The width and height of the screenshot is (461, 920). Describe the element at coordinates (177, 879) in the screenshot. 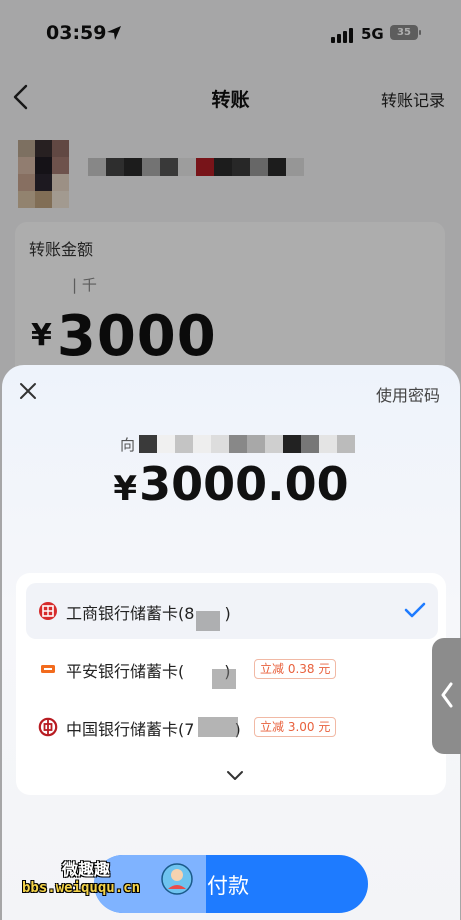

I see `mascot-icon` at that location.